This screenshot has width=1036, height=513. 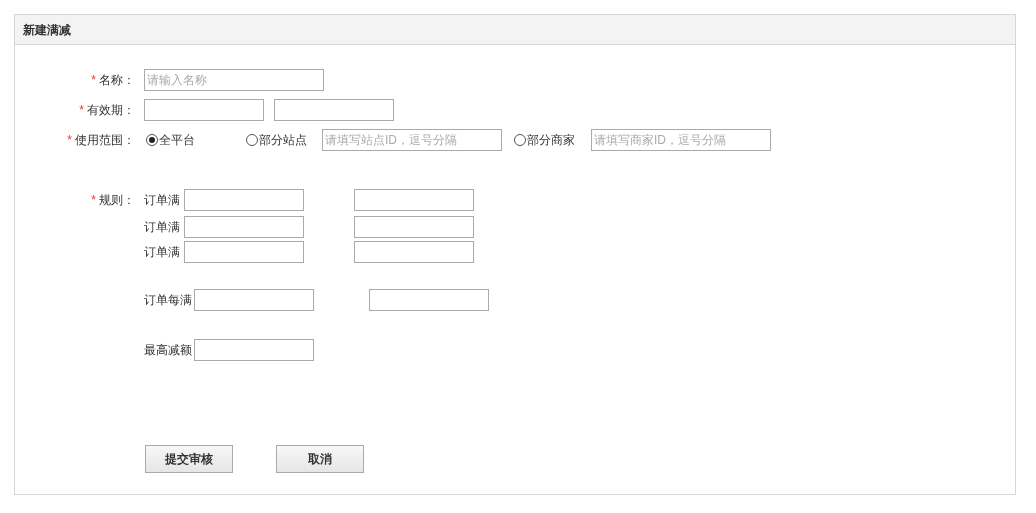 I want to click on radio-option: 部分站点, so click(x=276, y=140).